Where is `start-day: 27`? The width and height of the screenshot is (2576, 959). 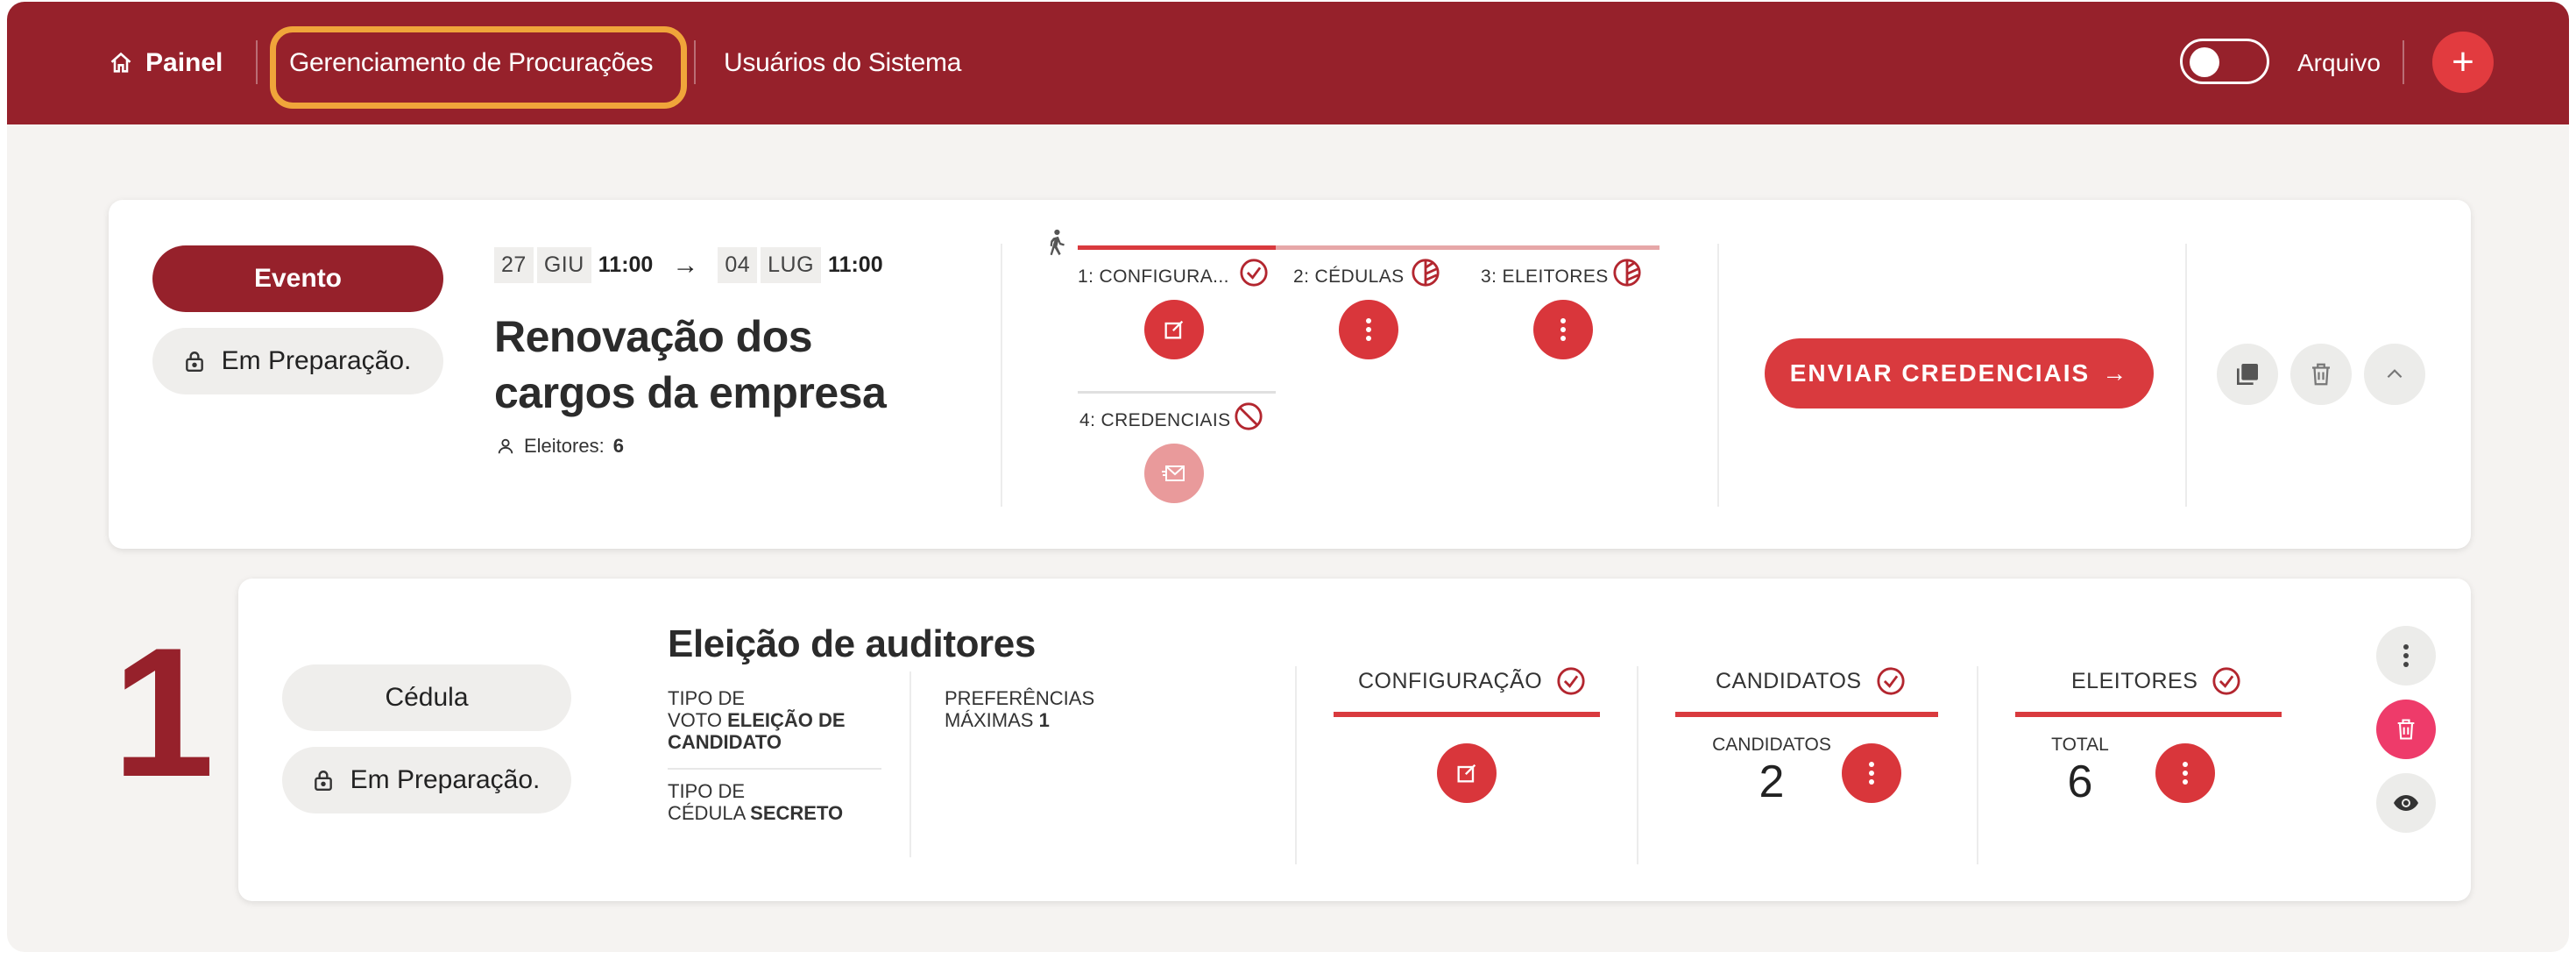 start-day: 27 is located at coordinates (514, 265).